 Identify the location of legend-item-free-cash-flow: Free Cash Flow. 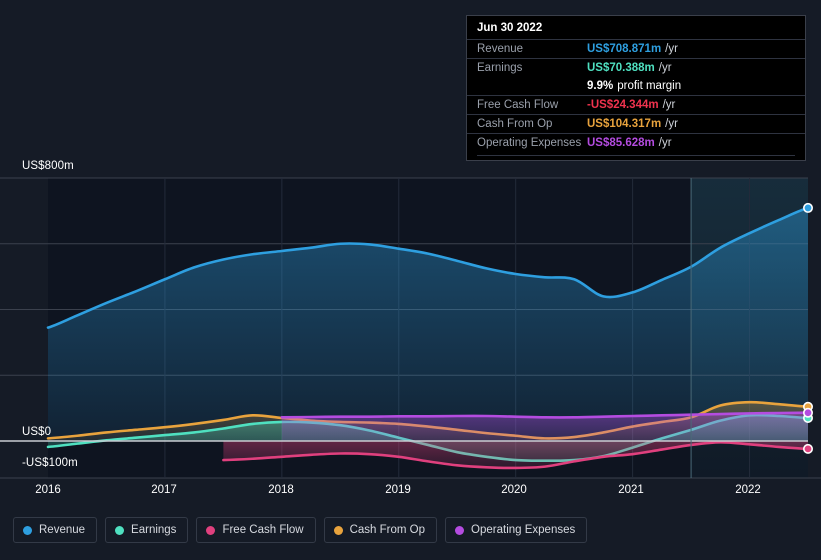
(256, 530).